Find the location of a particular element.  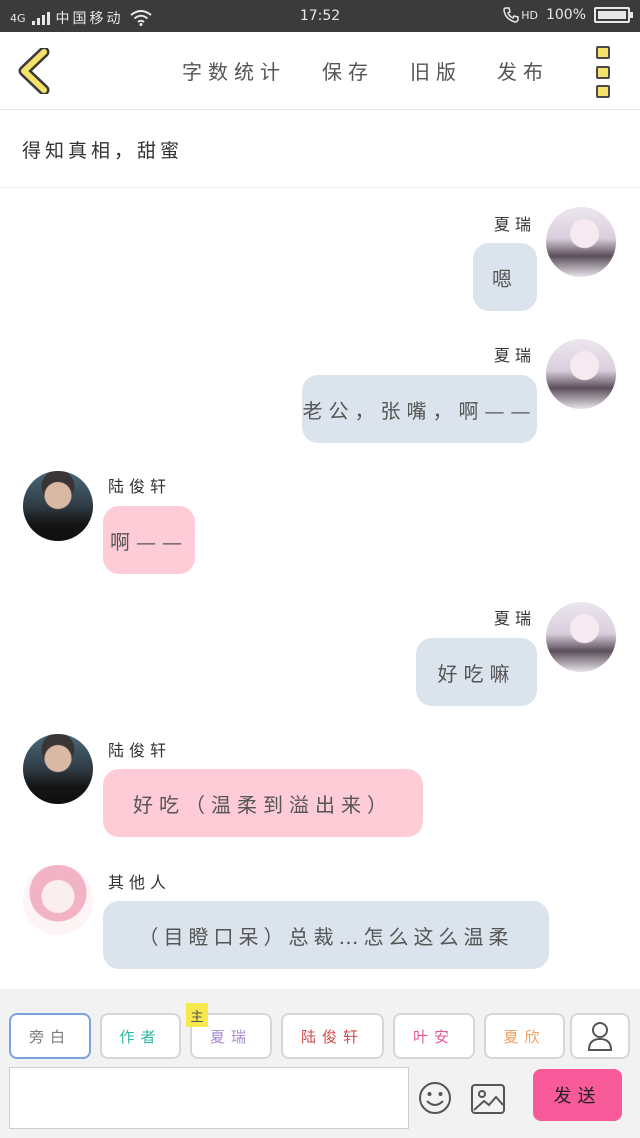

battery-percent: 100% is located at coordinates (565, 15).